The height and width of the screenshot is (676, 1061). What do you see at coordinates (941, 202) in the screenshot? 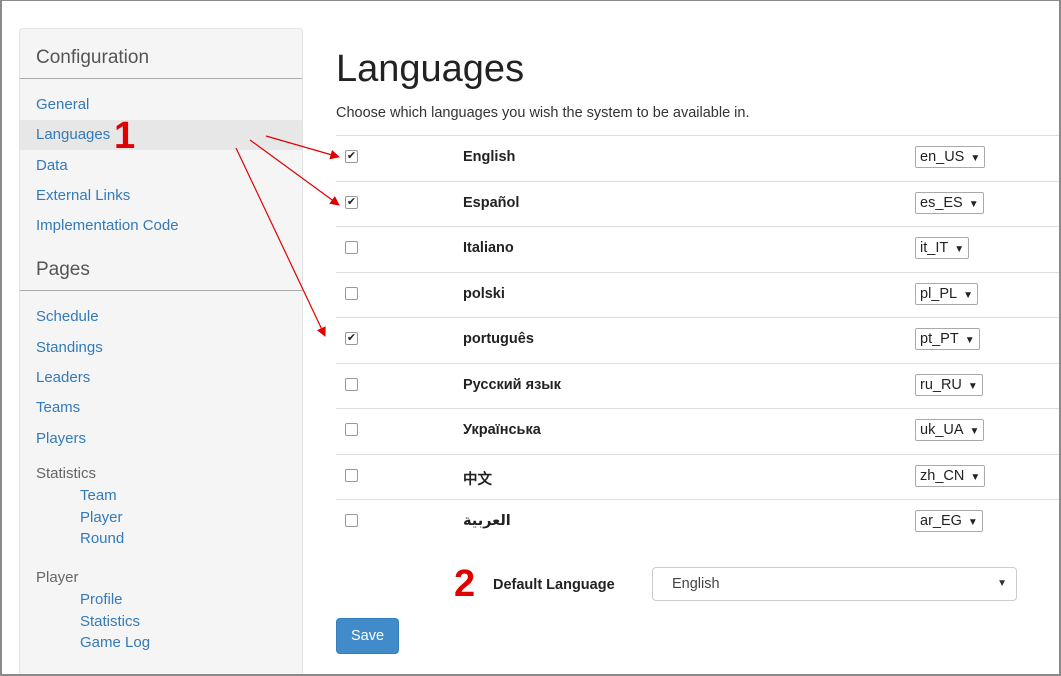
I see `locale-value: es_ES` at bounding box center [941, 202].